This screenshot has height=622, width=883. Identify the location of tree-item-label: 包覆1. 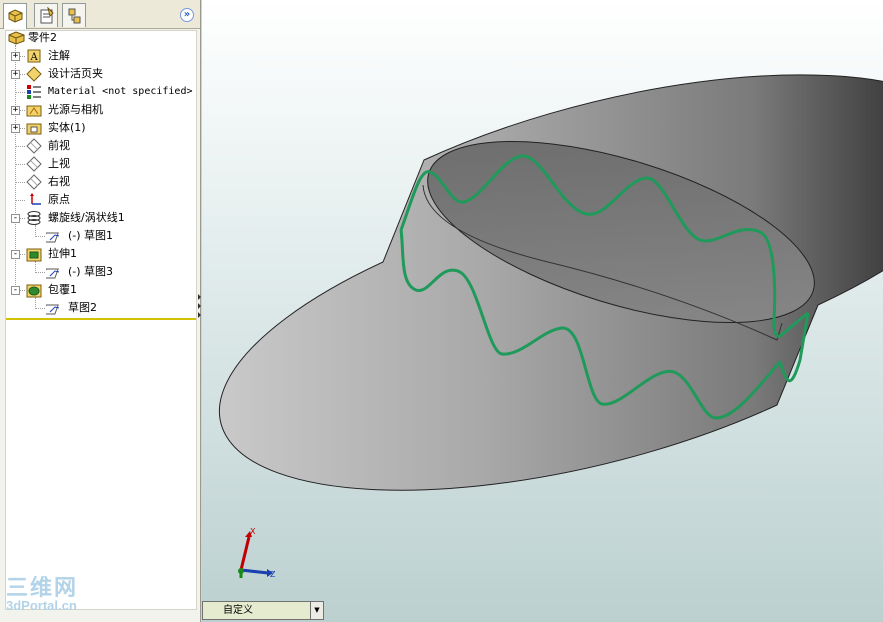
(62, 289).